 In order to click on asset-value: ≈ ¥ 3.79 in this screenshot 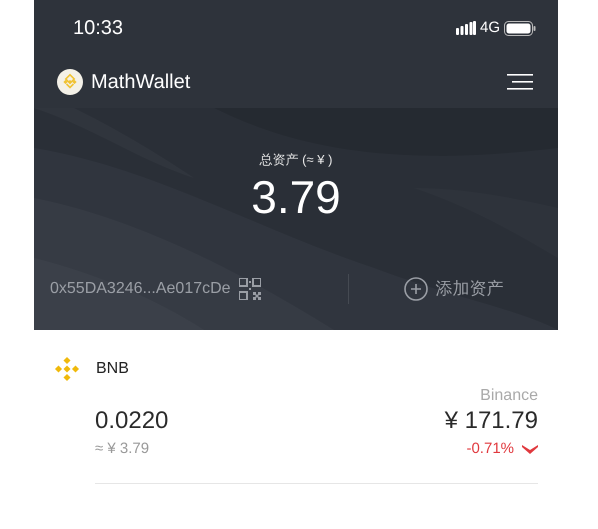, I will do `click(122, 449)`.